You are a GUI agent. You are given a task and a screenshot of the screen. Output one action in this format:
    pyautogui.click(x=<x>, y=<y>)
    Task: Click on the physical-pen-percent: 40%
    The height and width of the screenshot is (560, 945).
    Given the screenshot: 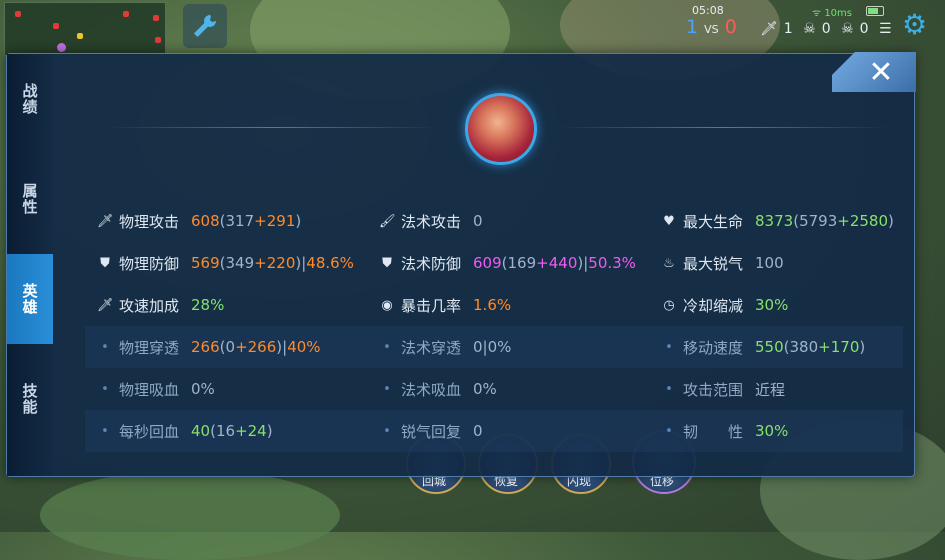 What is the action you would take?
    pyautogui.click(x=304, y=347)
    